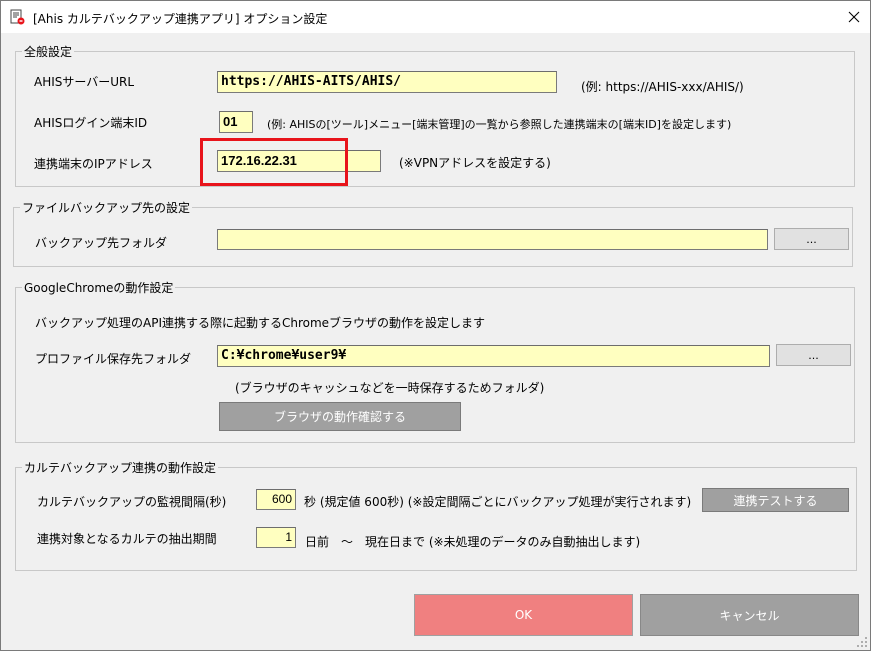 The height and width of the screenshot is (651, 871). Describe the element at coordinates (498, 502) in the screenshot. I see `interval-hint: 秒 (規定値 600秒) (※設定間隔ごとにバックアップ処理が実行されます)` at that location.